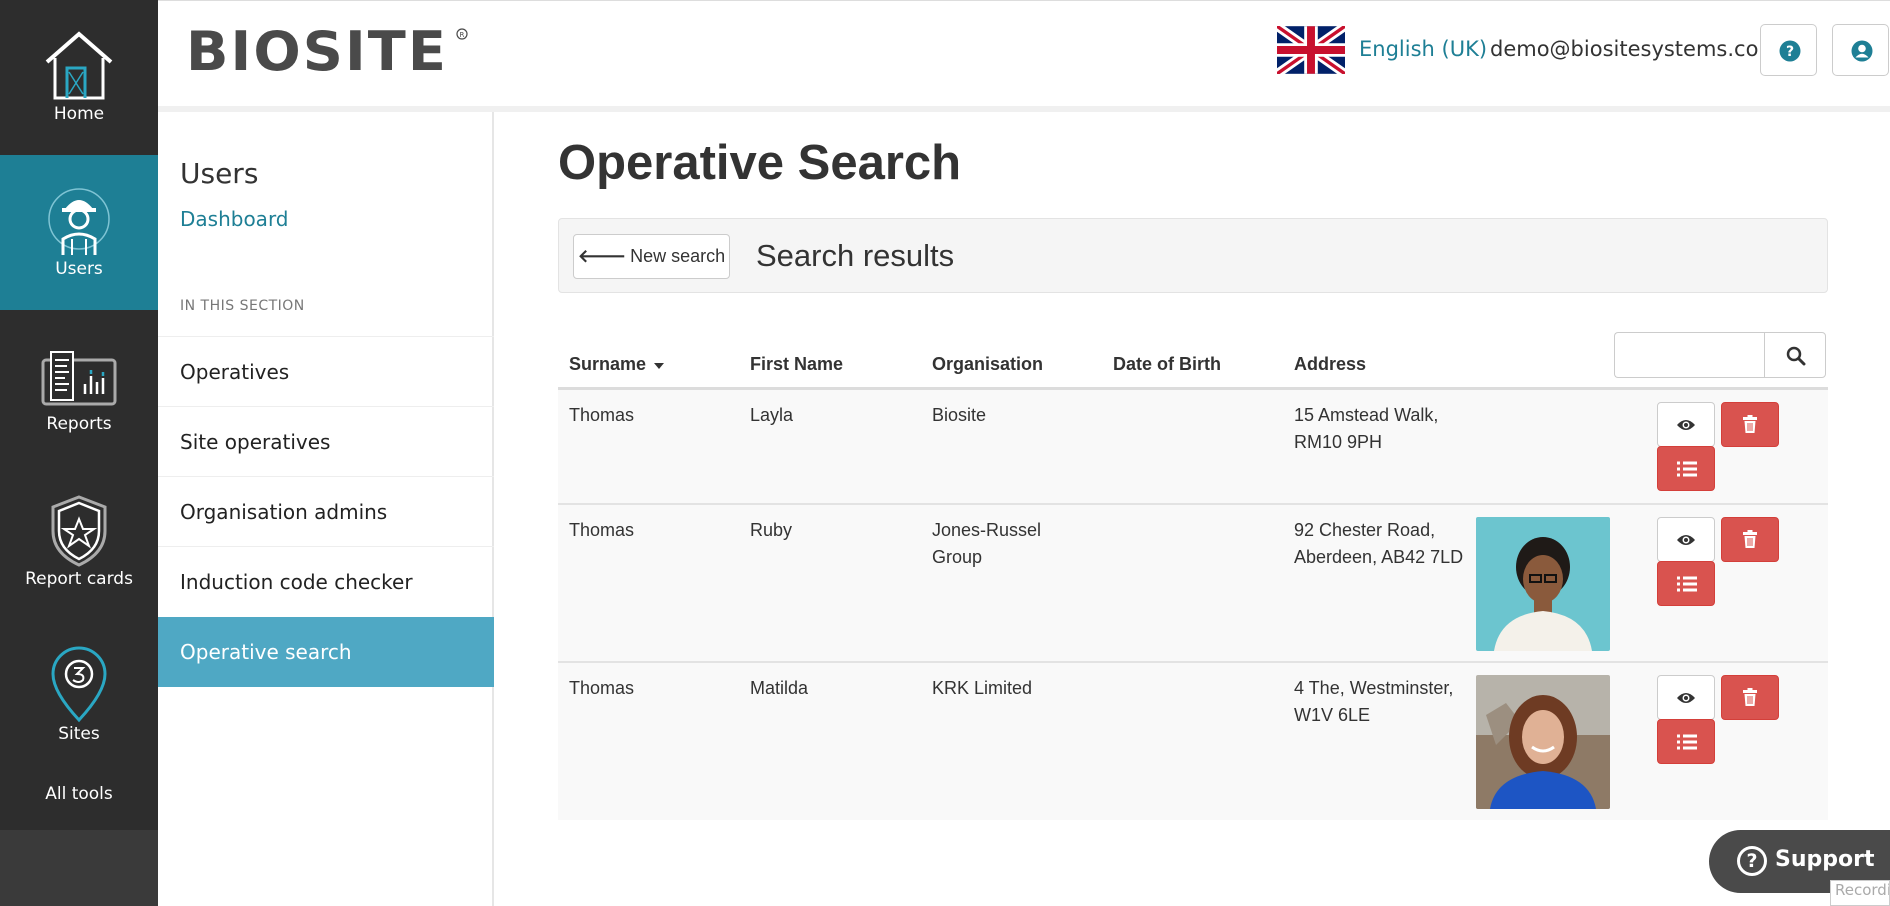 The height and width of the screenshot is (906, 1890). What do you see at coordinates (959, 415) in the screenshot?
I see `cell-organisation: Biosite` at bounding box center [959, 415].